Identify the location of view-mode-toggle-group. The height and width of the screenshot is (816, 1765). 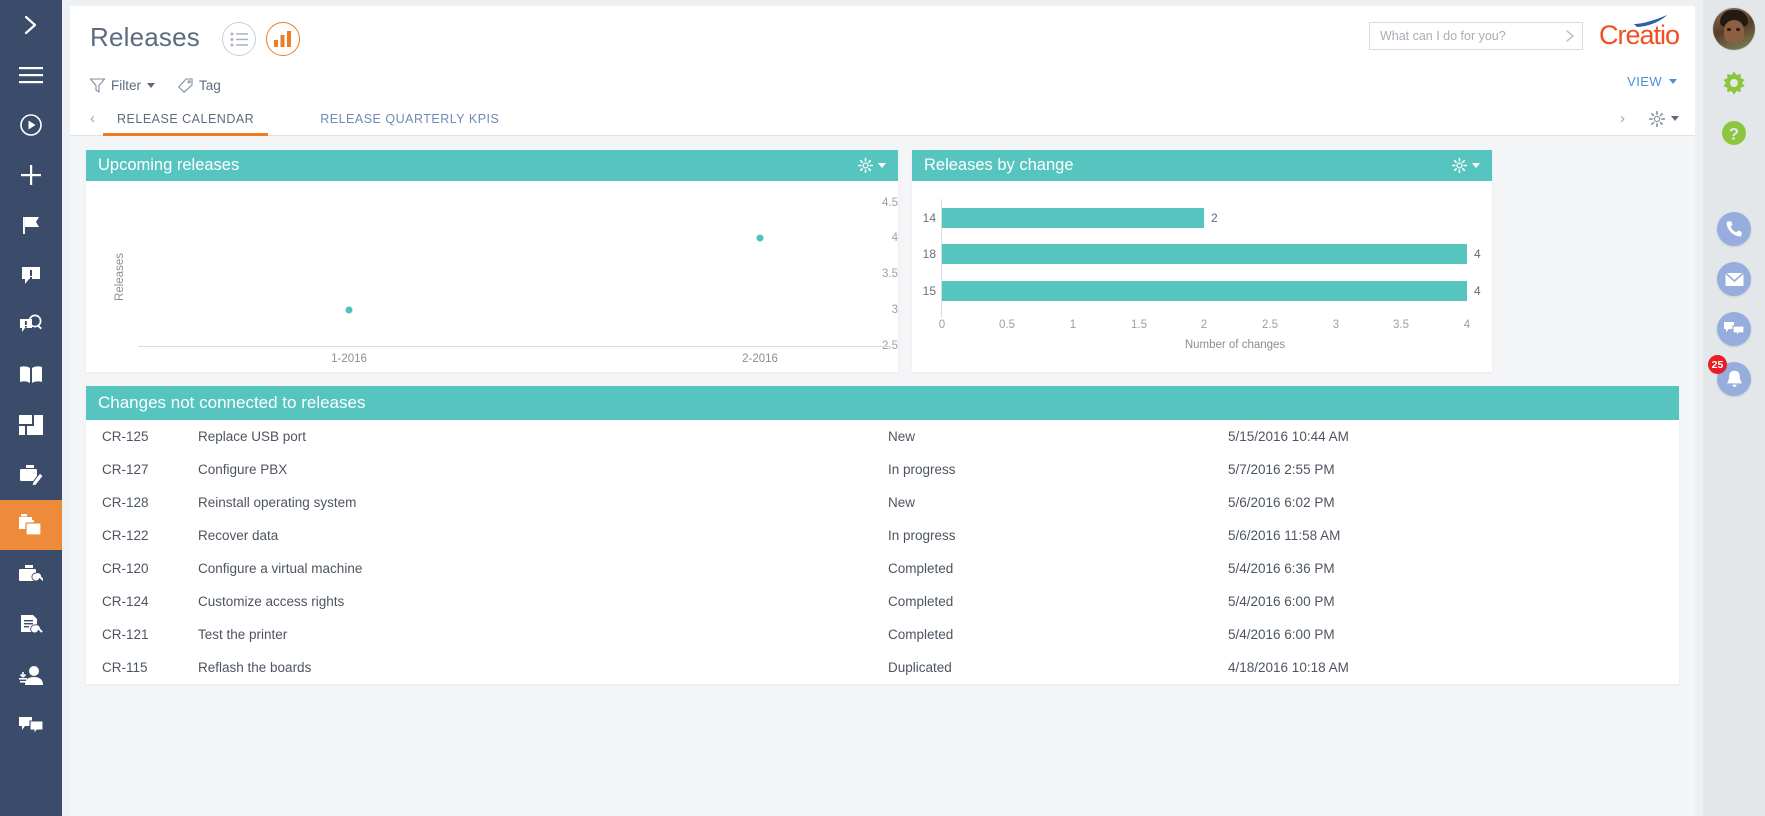
(261, 39).